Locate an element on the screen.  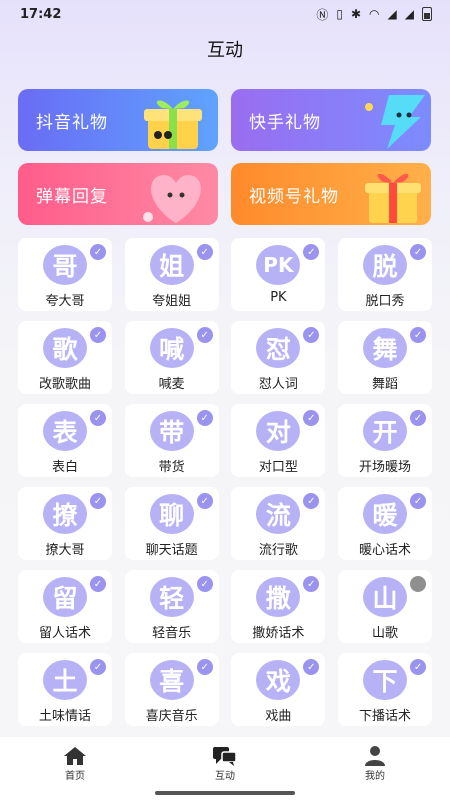
function-tile: 下 ✓ 下播话术 is located at coordinates (385, 689).